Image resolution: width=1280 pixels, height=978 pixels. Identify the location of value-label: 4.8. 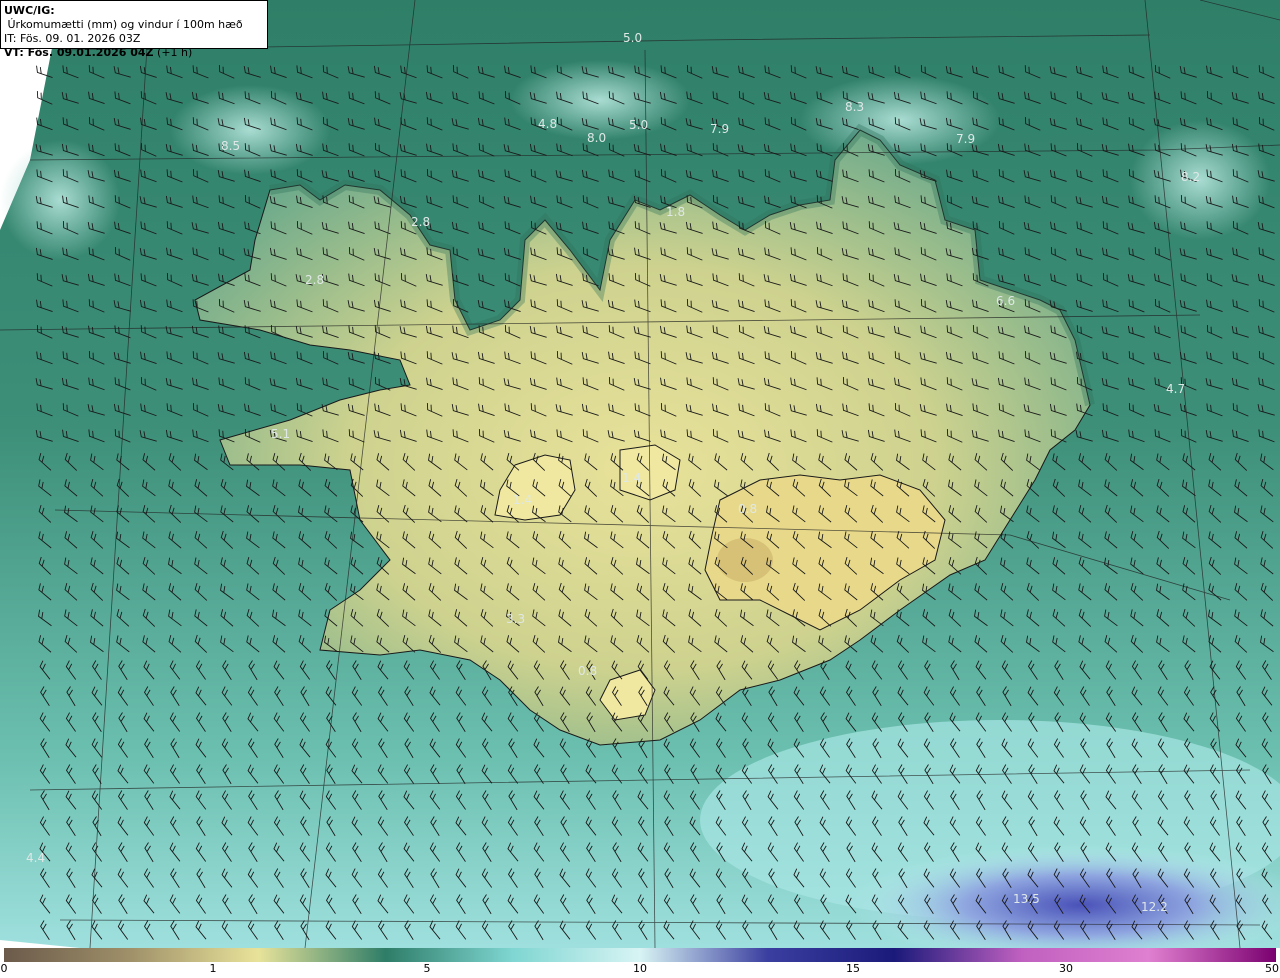
(548, 124).